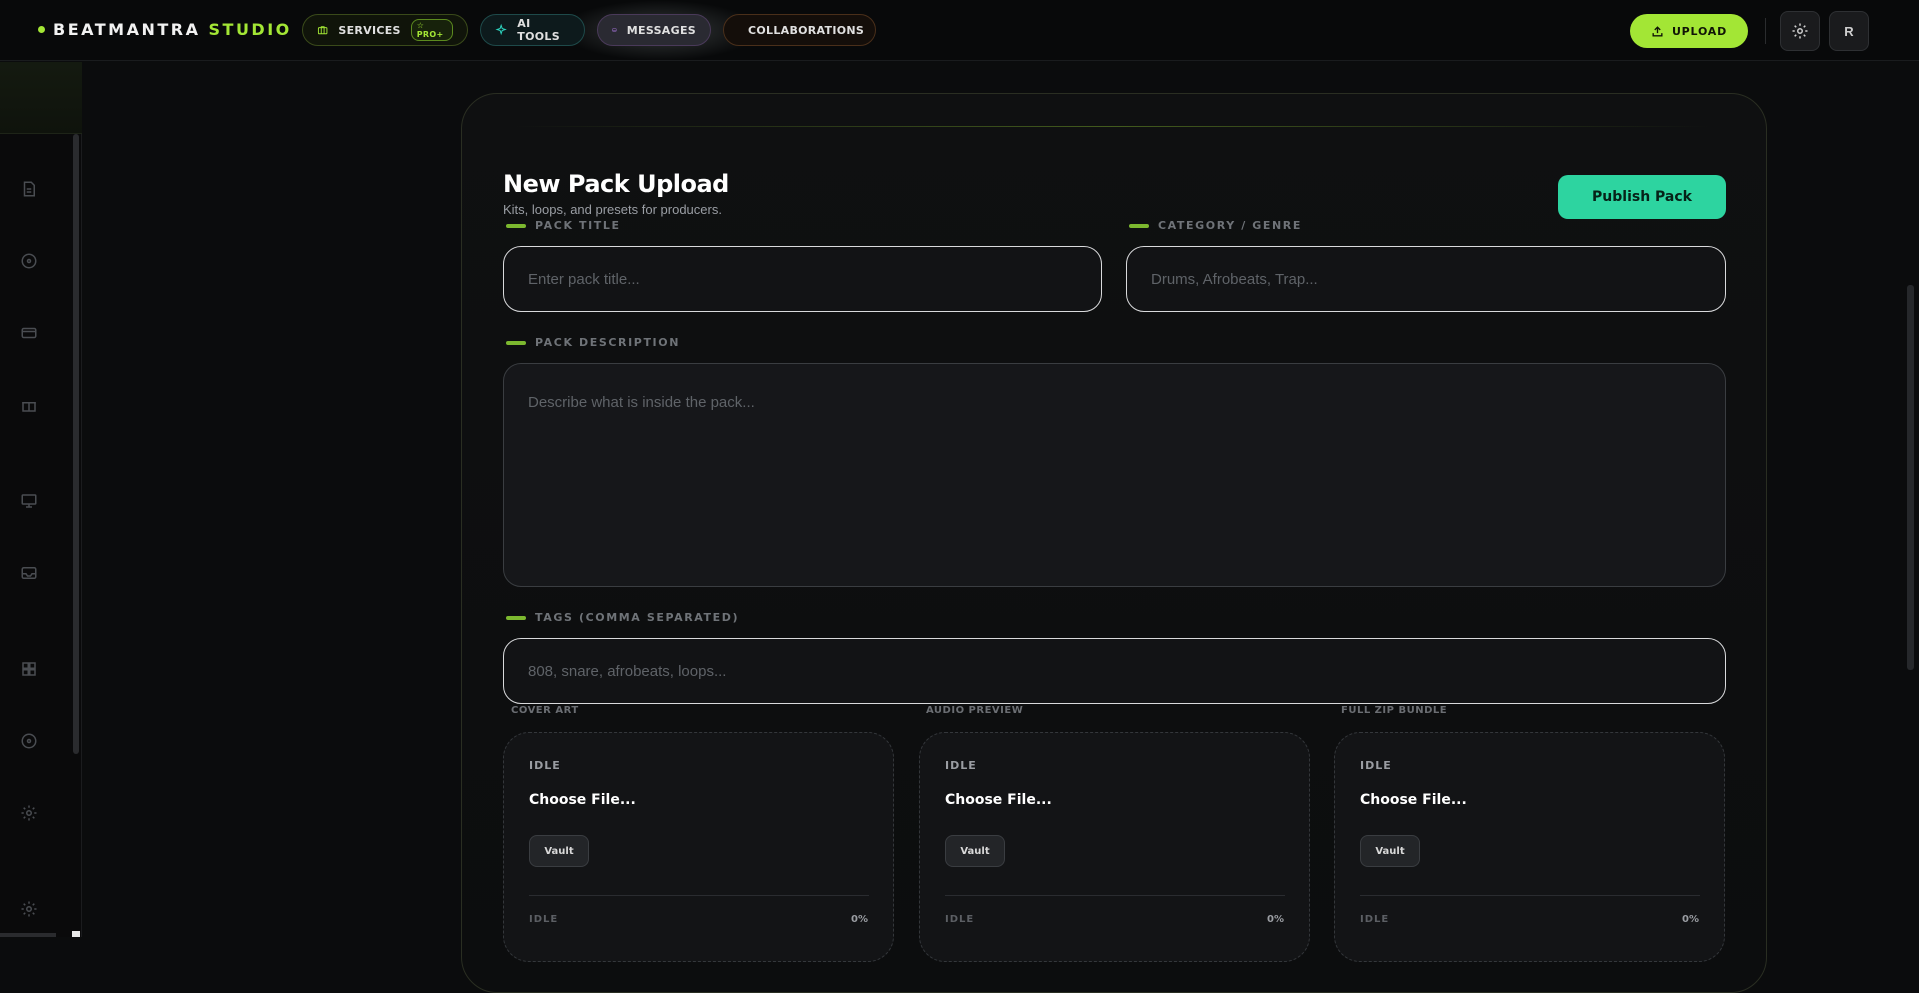 The height and width of the screenshot is (993, 1919). Describe the element at coordinates (622, 617) in the screenshot. I see `tags-label: TAGS (COMMA SEPARATED)` at that location.